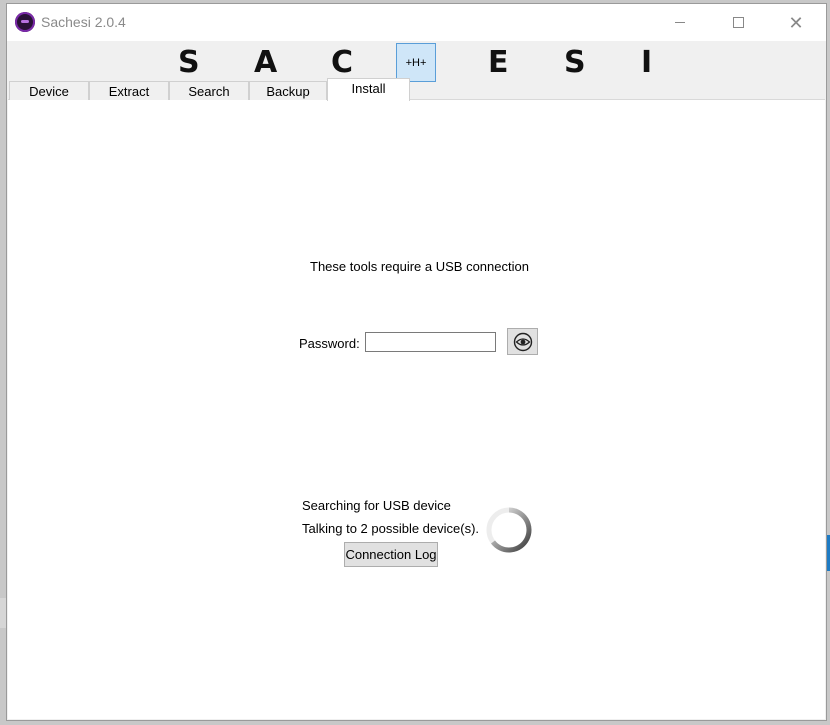 The image size is (830, 725). Describe the element at coordinates (376, 505) in the screenshot. I see `status-searching: Searching for USB device` at that location.